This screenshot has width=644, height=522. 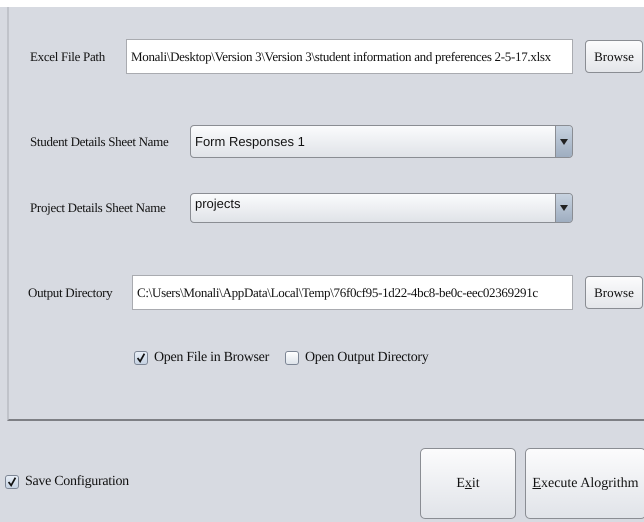 What do you see at coordinates (381, 208) in the screenshot?
I see `sheet-dropdown: projects` at bounding box center [381, 208].